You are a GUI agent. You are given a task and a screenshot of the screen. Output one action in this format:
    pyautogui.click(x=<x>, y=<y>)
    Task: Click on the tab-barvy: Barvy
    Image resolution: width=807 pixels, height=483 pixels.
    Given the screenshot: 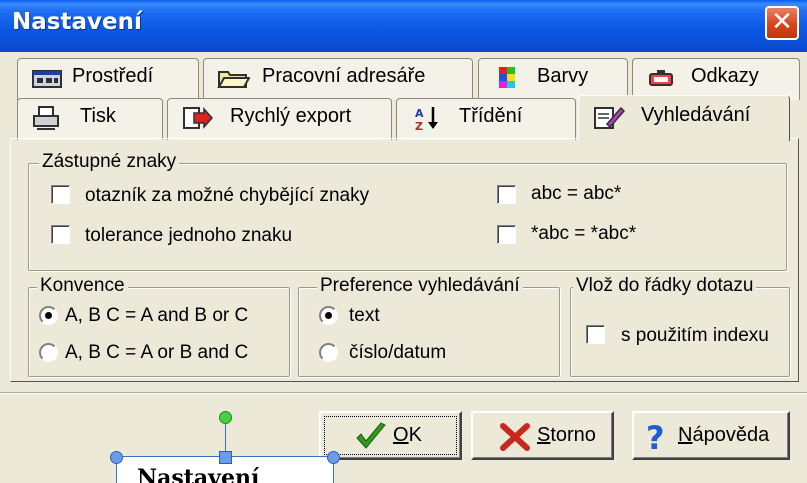 What is the action you would take?
    pyautogui.click(x=553, y=79)
    